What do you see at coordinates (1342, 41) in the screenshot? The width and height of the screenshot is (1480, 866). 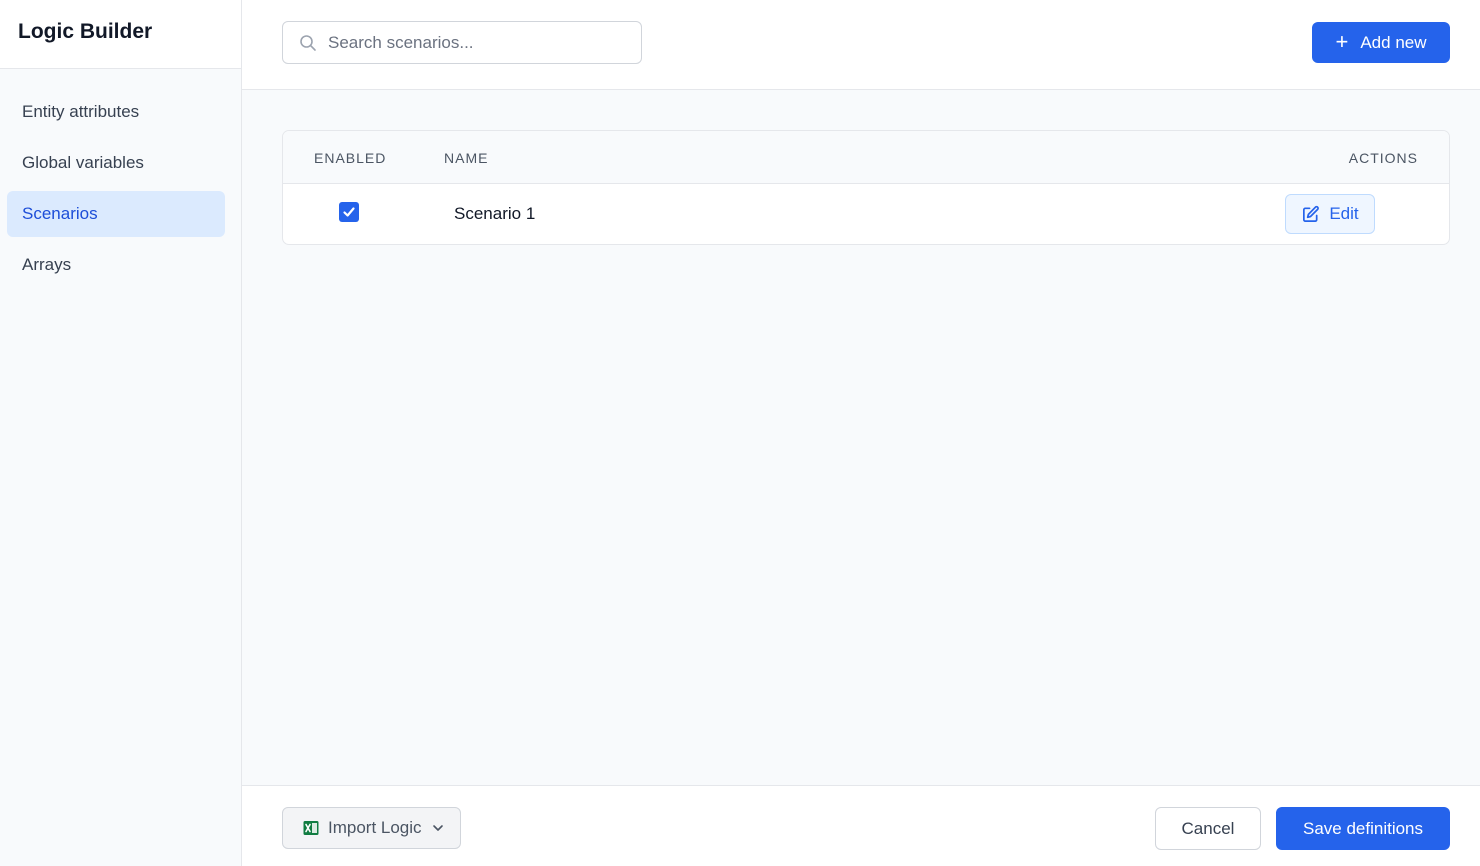 I see `plus-icon: +` at bounding box center [1342, 41].